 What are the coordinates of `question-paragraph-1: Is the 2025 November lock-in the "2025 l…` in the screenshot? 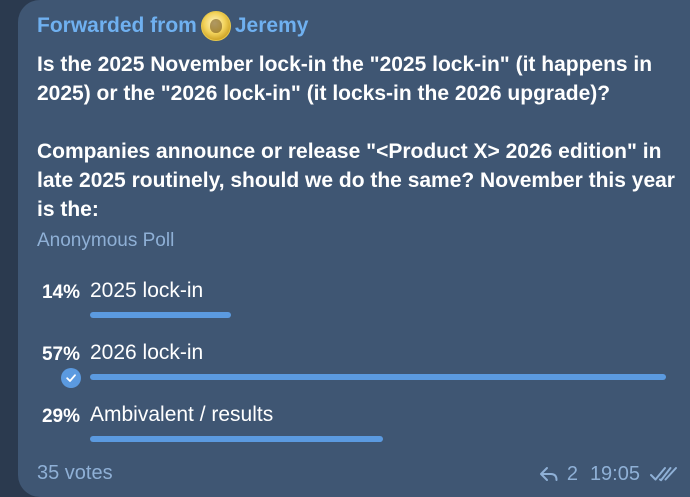 It's located at (345, 79).